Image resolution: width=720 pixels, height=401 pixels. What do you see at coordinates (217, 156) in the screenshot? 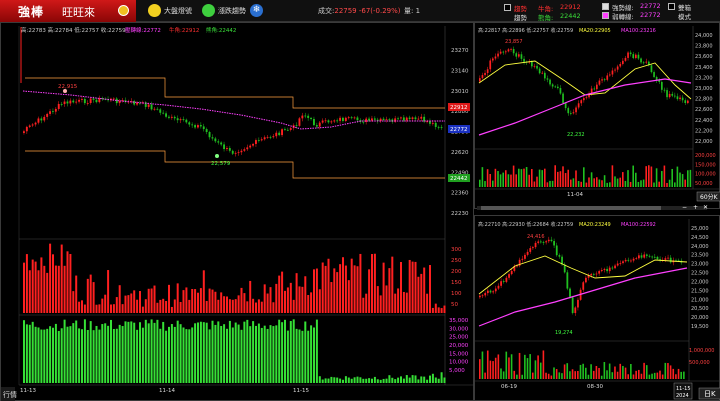
I see `low-marker` at bounding box center [217, 156].